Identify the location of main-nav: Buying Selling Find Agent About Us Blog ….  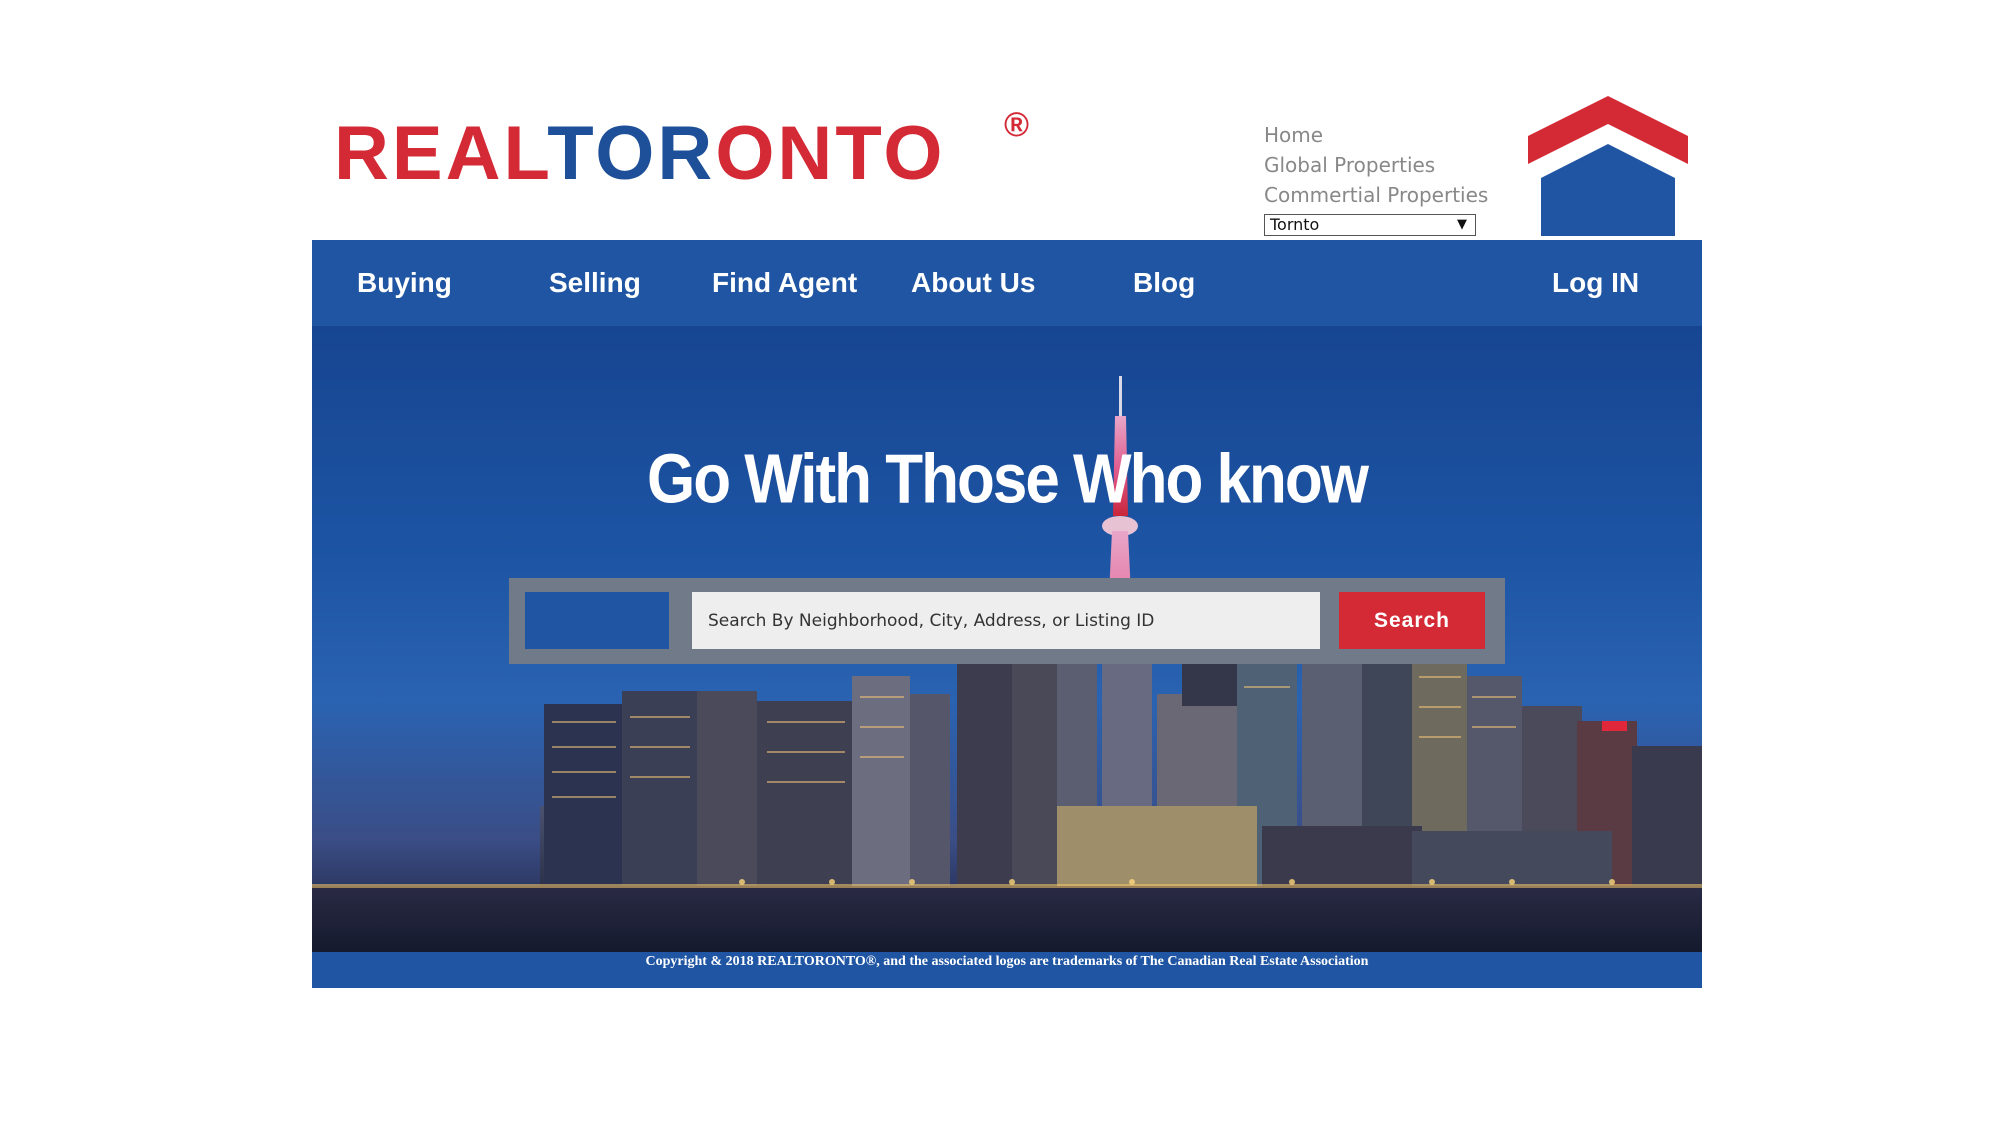
(1007, 283).